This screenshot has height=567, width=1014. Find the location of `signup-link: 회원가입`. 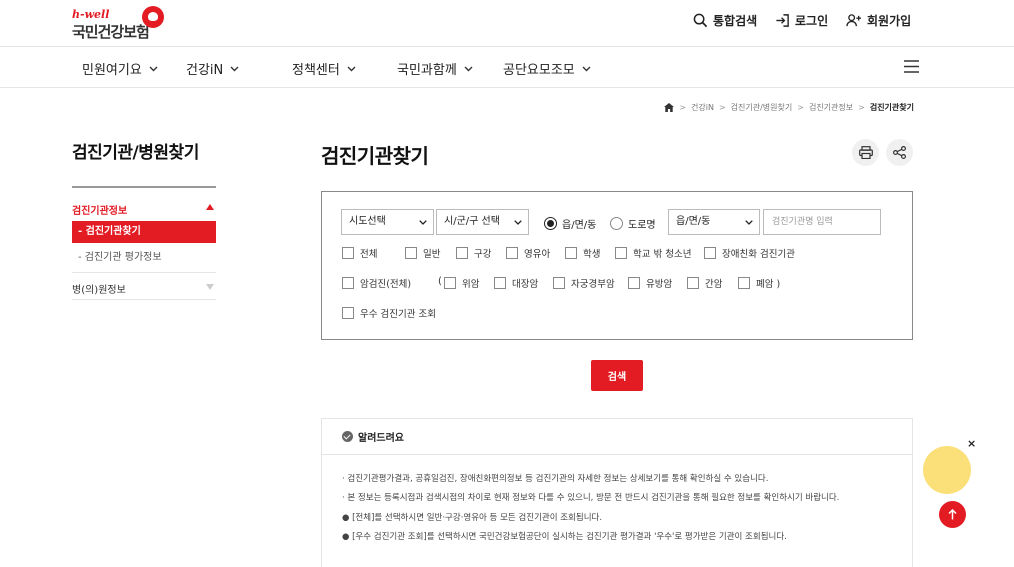

signup-link: 회원가입 is located at coordinates (878, 20).